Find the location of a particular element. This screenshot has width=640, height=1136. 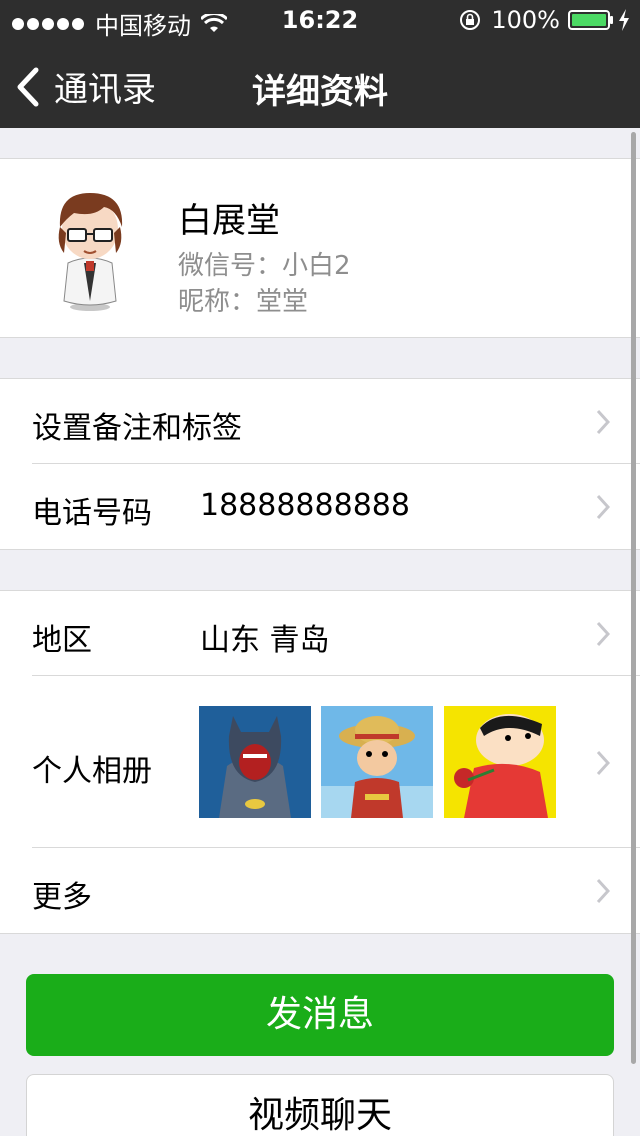

profile-name: 白展堂 is located at coordinates (229, 221).